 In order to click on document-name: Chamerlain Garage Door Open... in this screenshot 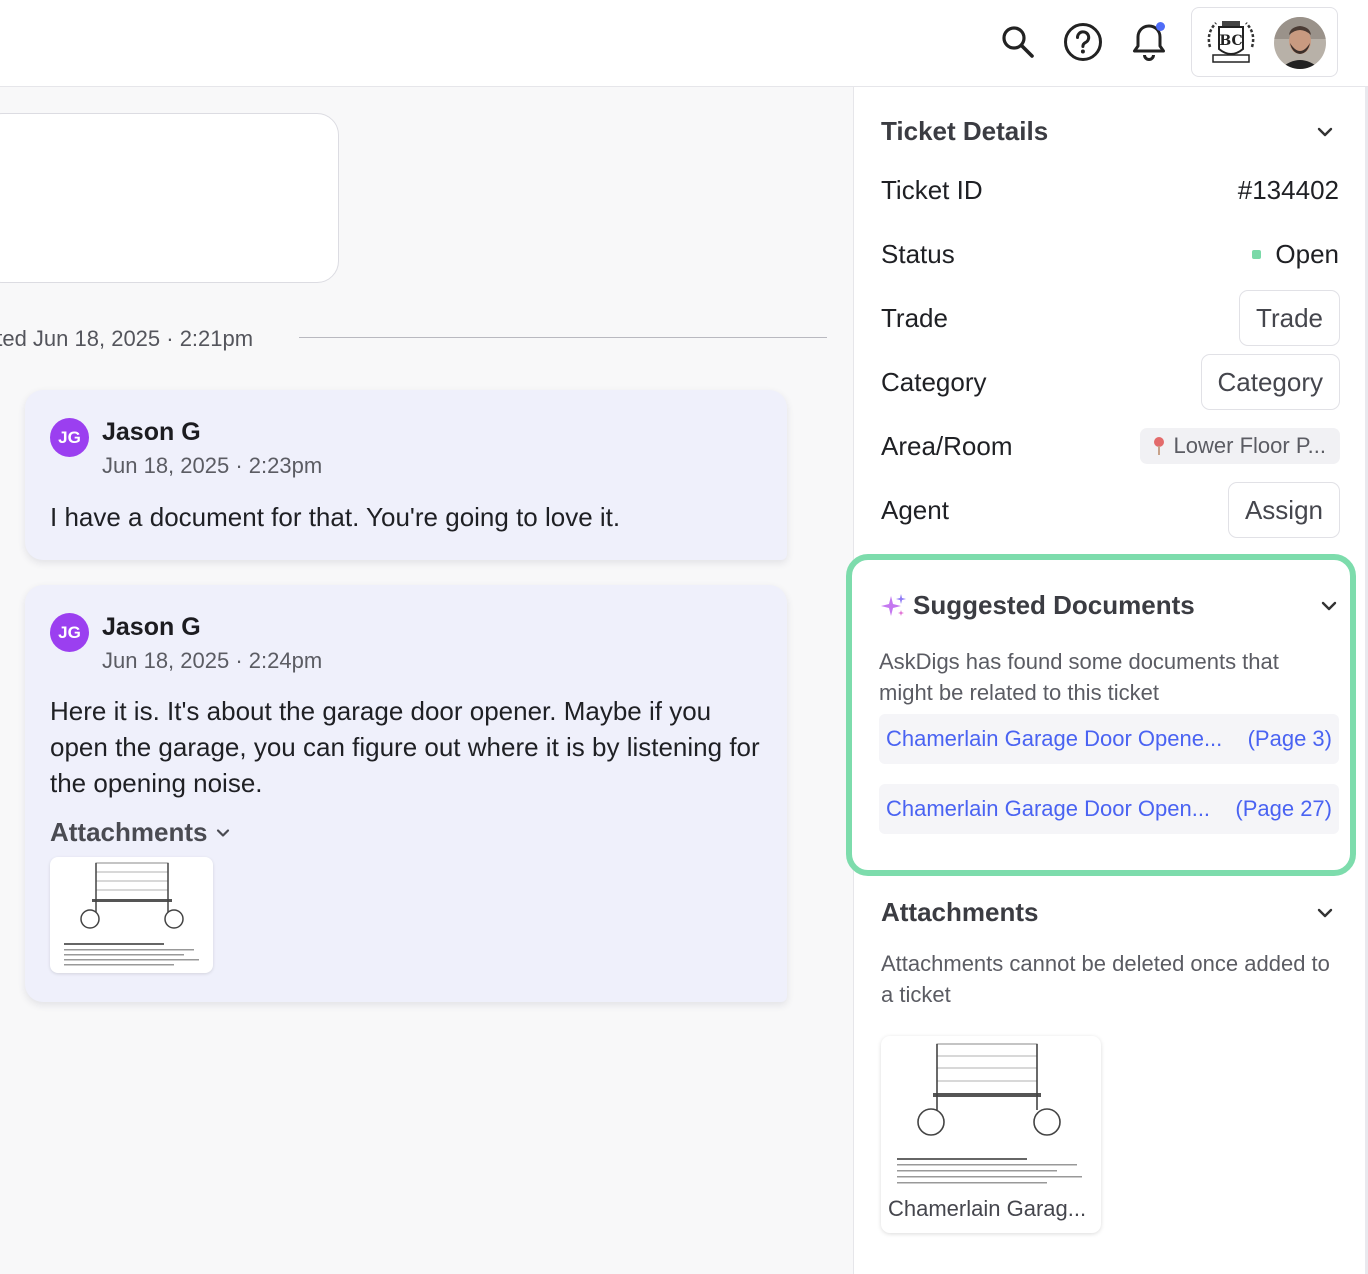, I will do `click(1048, 808)`.